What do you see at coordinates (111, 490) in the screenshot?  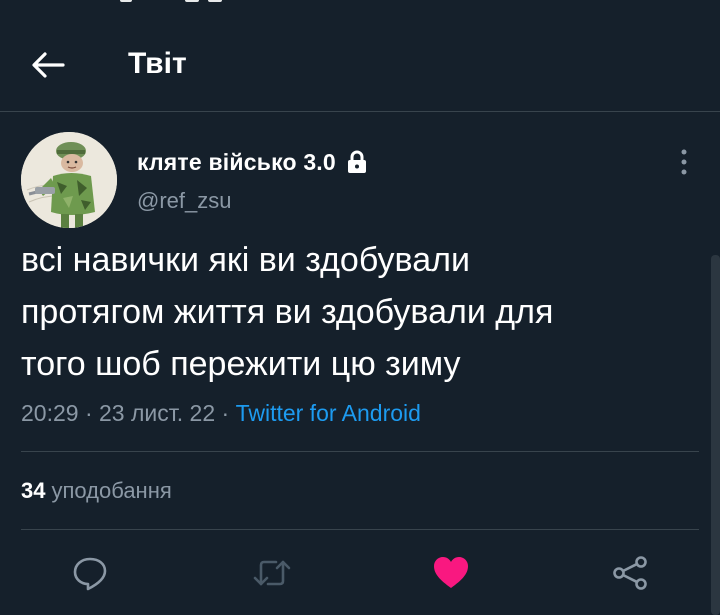 I see `likes-label: уподобання` at bounding box center [111, 490].